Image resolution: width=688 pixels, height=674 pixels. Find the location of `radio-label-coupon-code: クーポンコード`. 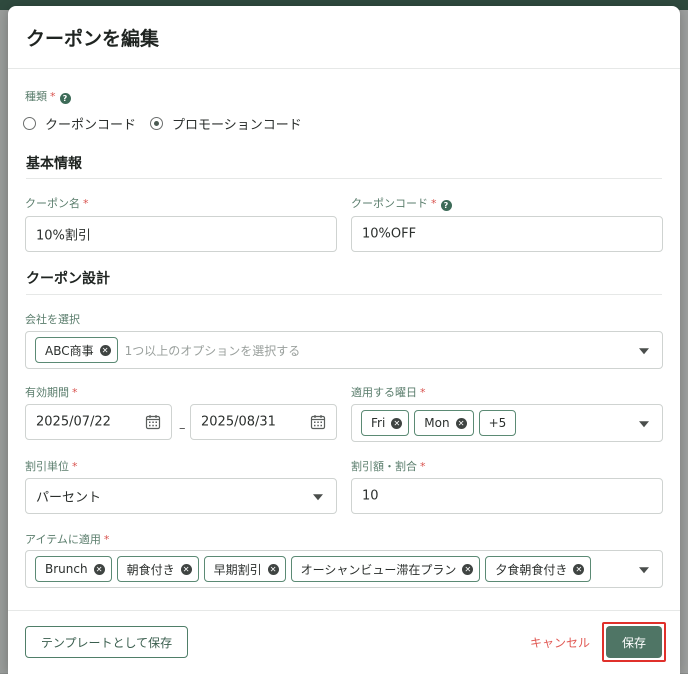

radio-label-coupon-code: クーポンコード is located at coordinates (90, 123).